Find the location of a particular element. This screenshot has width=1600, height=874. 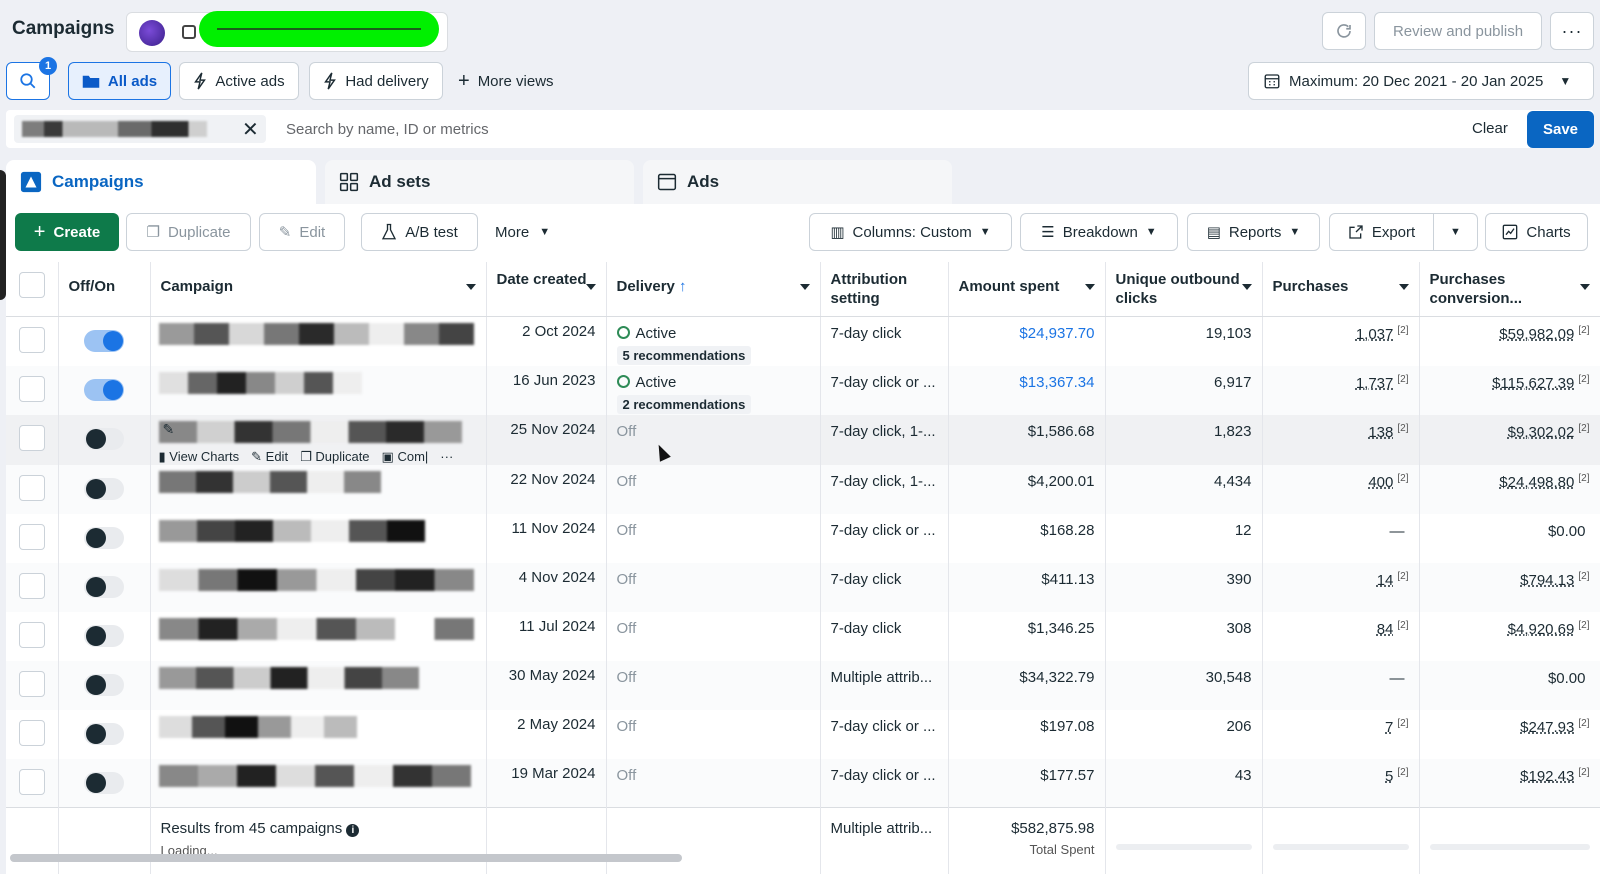

conversion-footnote: [2] is located at coordinates (1584, 625).